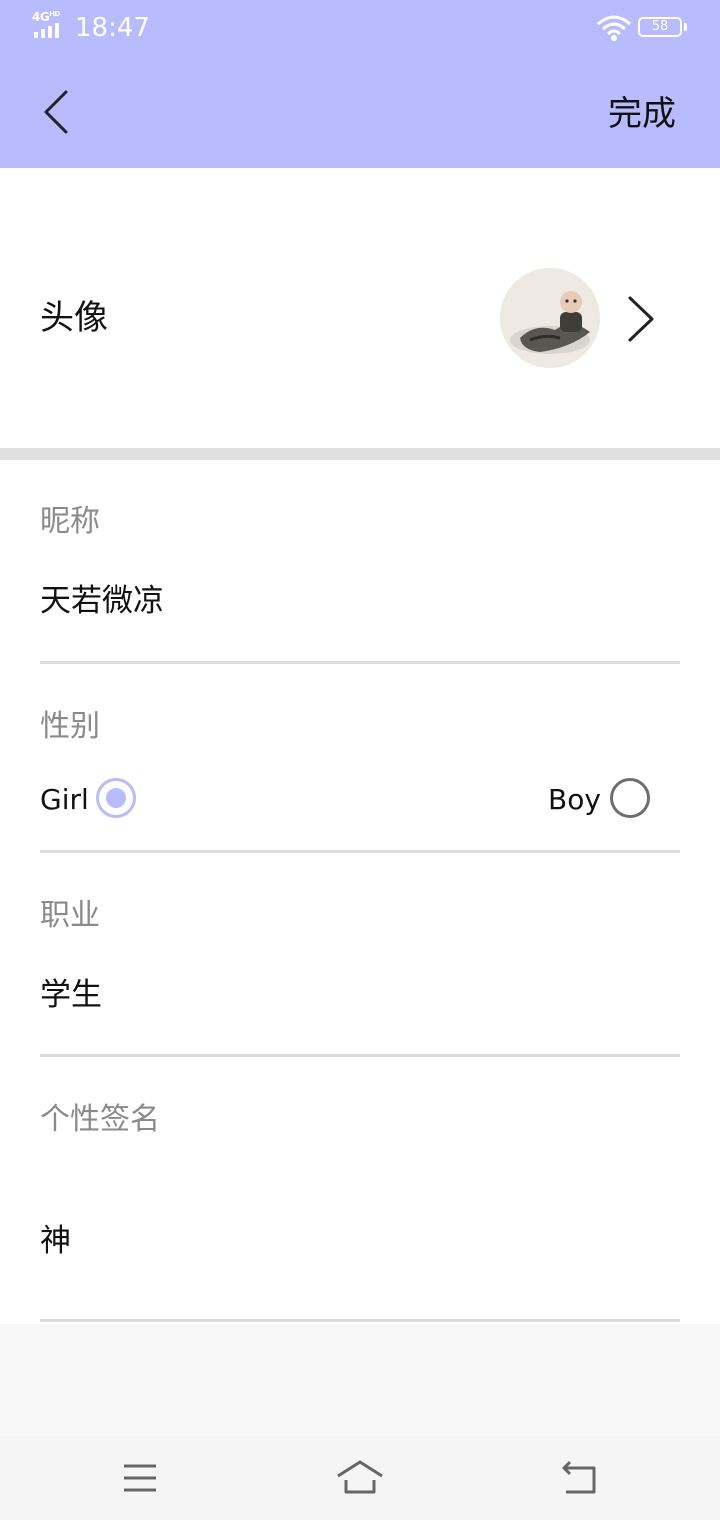  What do you see at coordinates (112, 28) in the screenshot?
I see `status-time: 18:47` at bounding box center [112, 28].